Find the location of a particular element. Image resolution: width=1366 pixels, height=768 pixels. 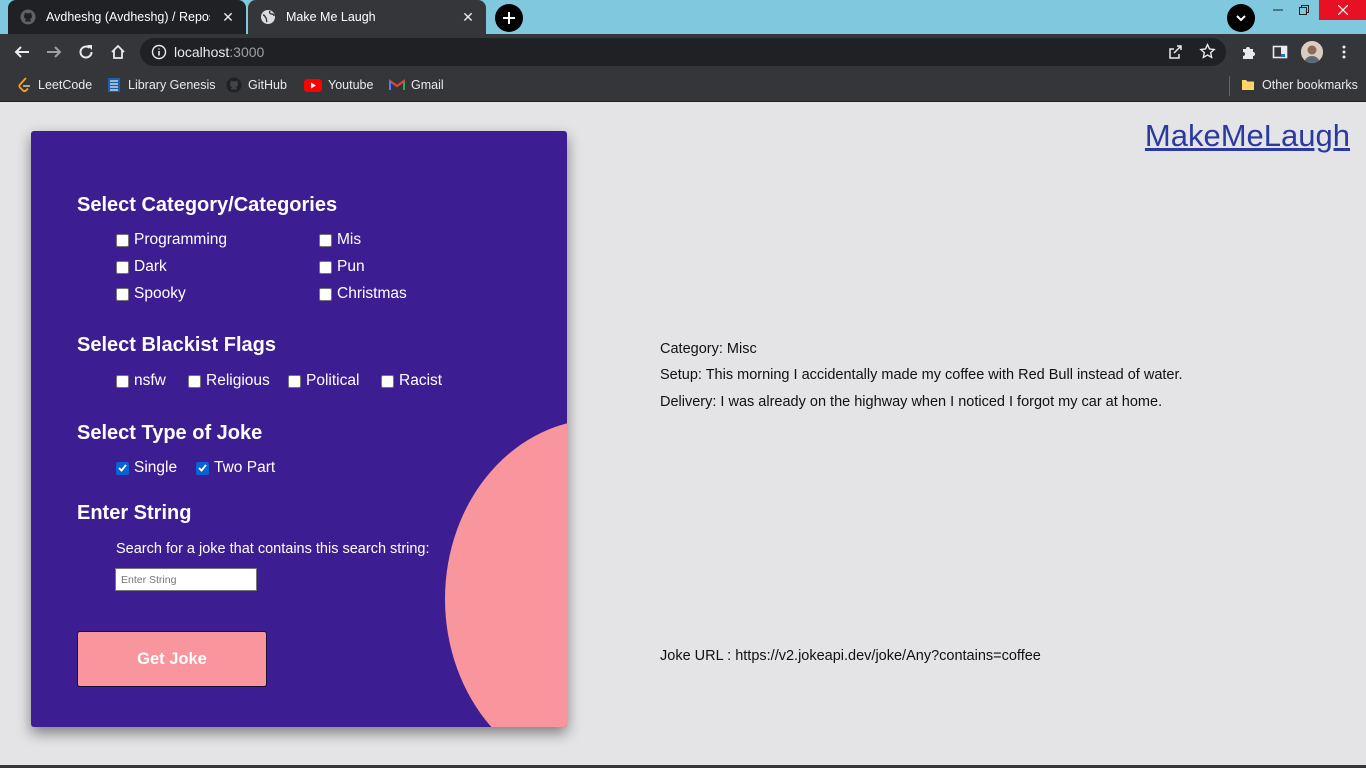

library-icon is located at coordinates (114, 85).